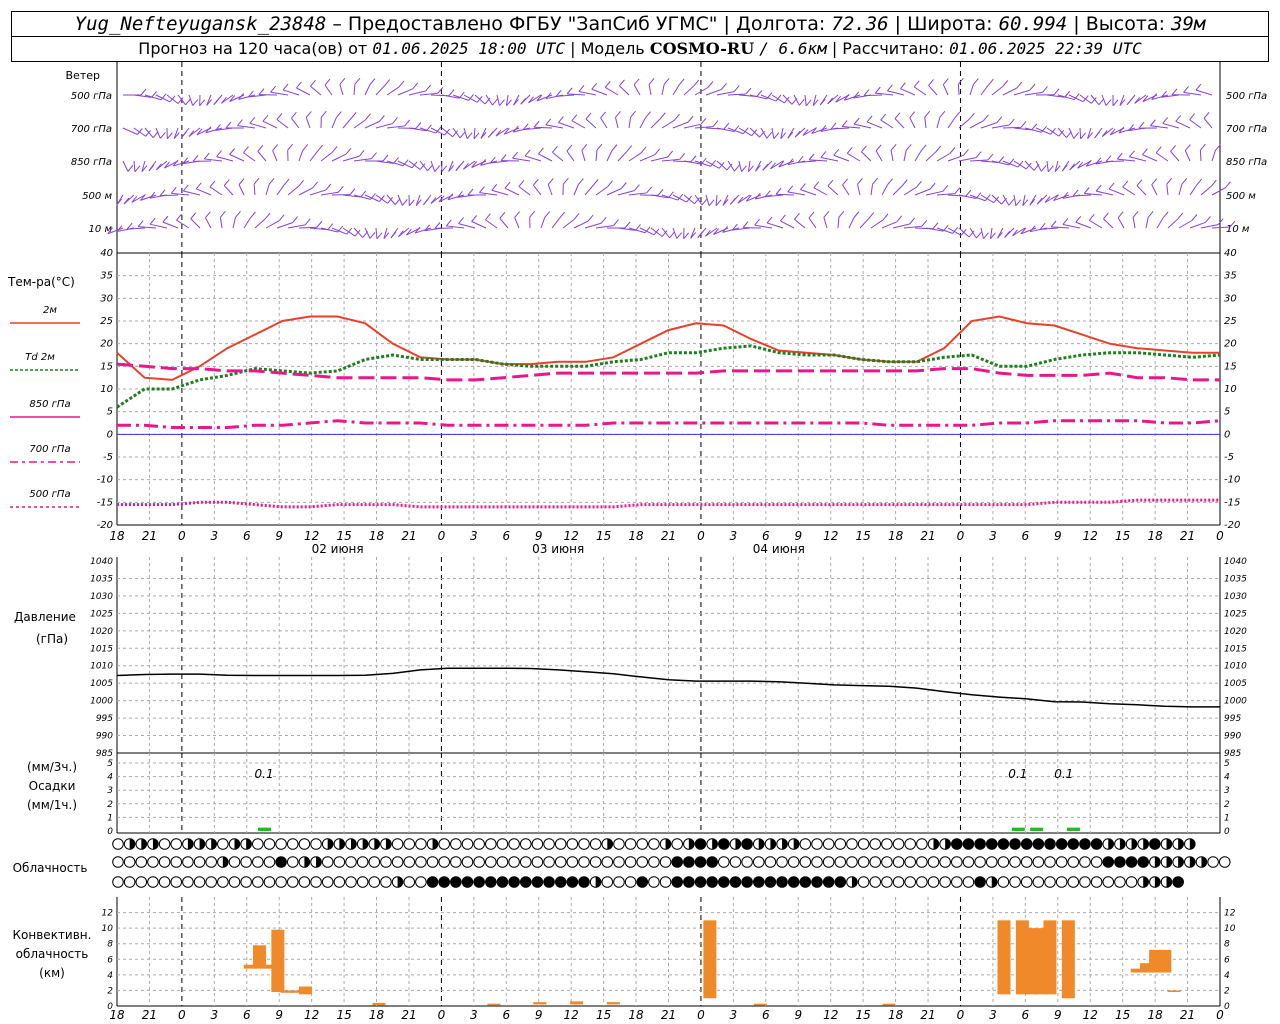 The width and height of the screenshot is (1280, 1024). I want to click on precip-axis-unit: (мм/1ч.), so click(52, 805).